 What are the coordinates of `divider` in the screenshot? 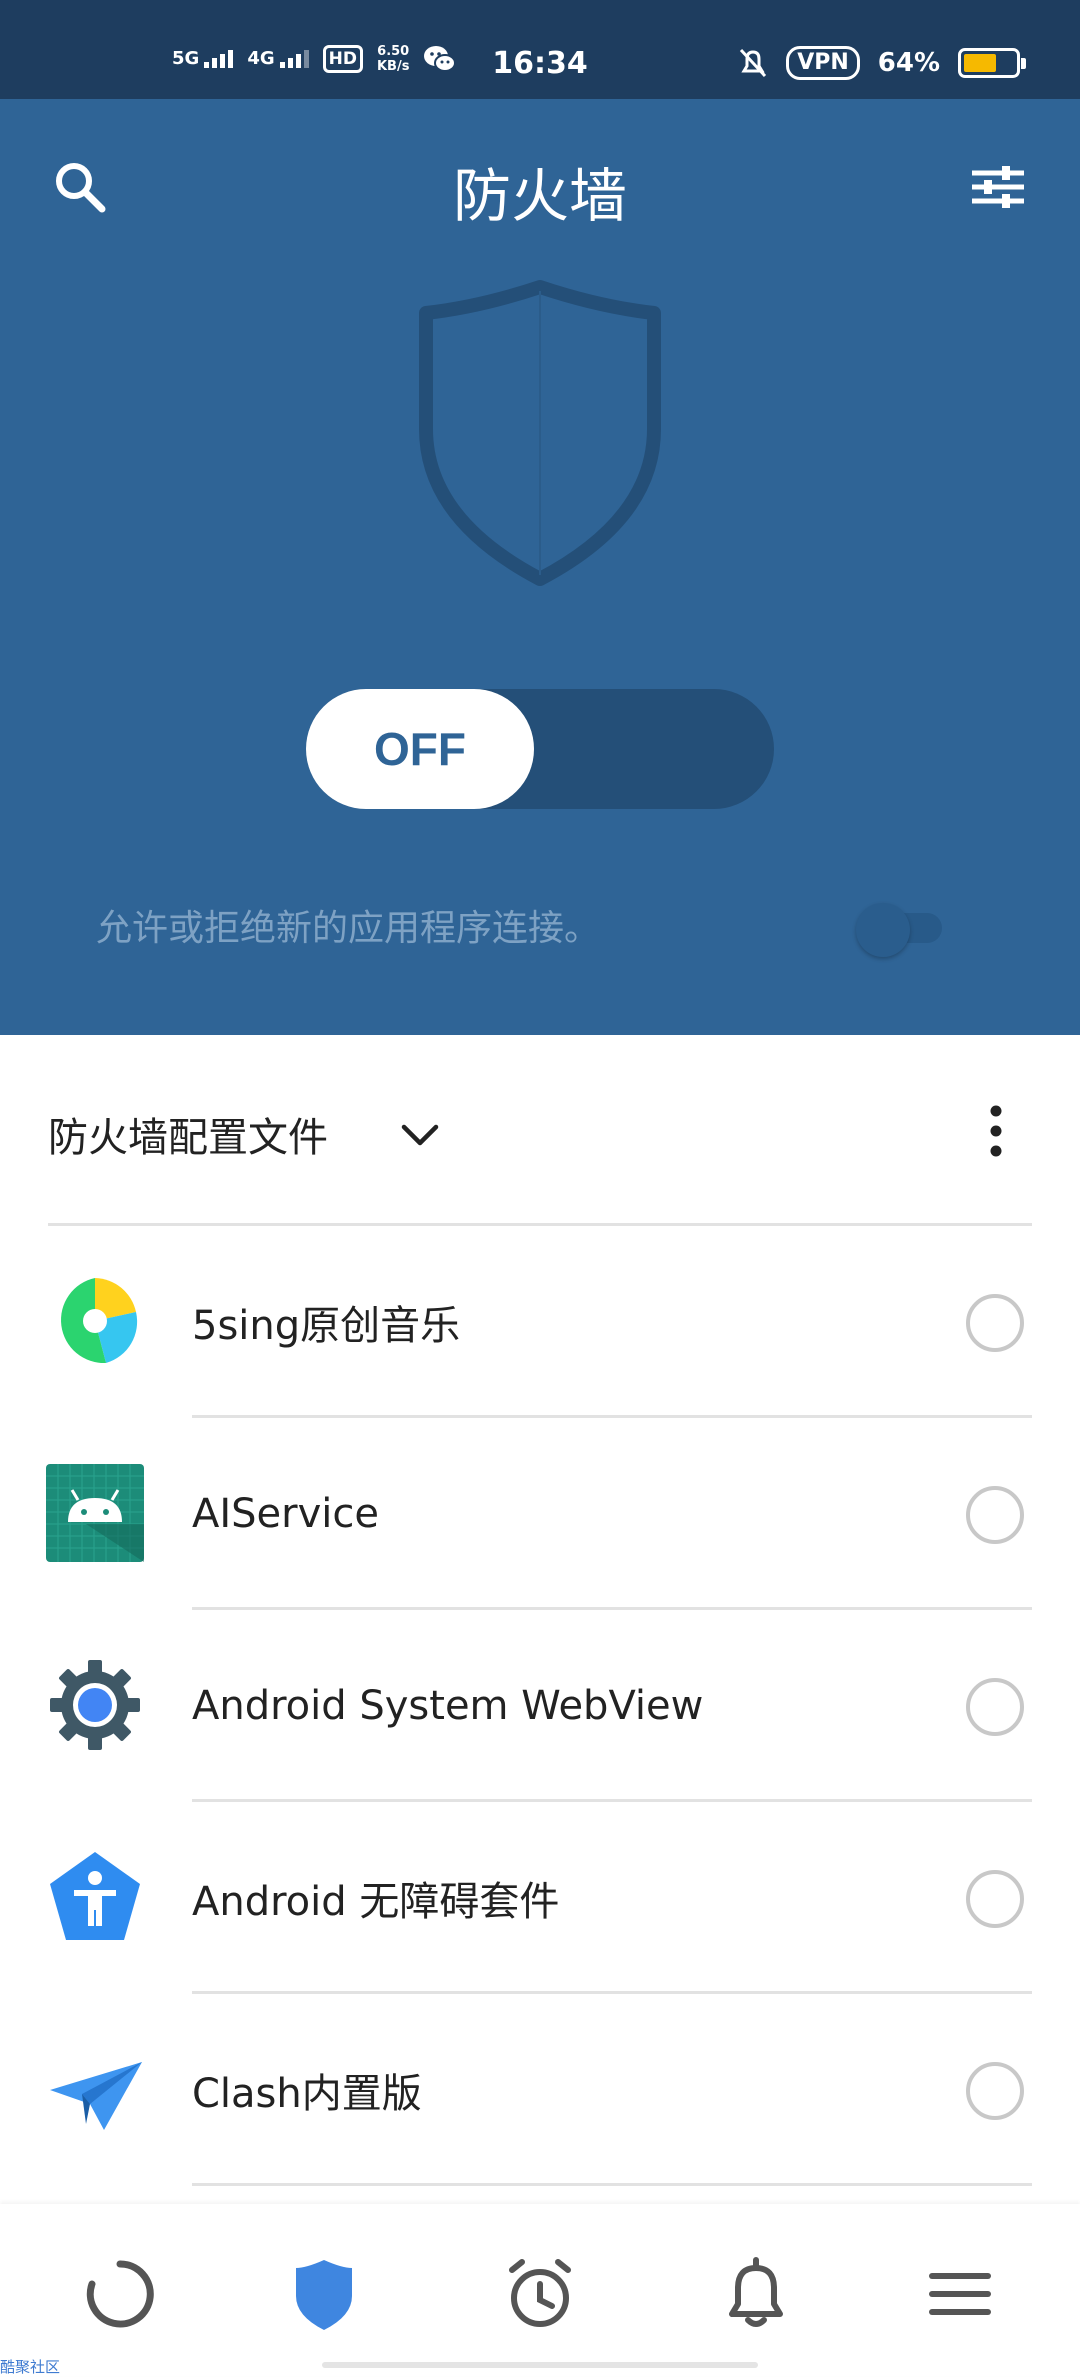 It's located at (612, 2184).